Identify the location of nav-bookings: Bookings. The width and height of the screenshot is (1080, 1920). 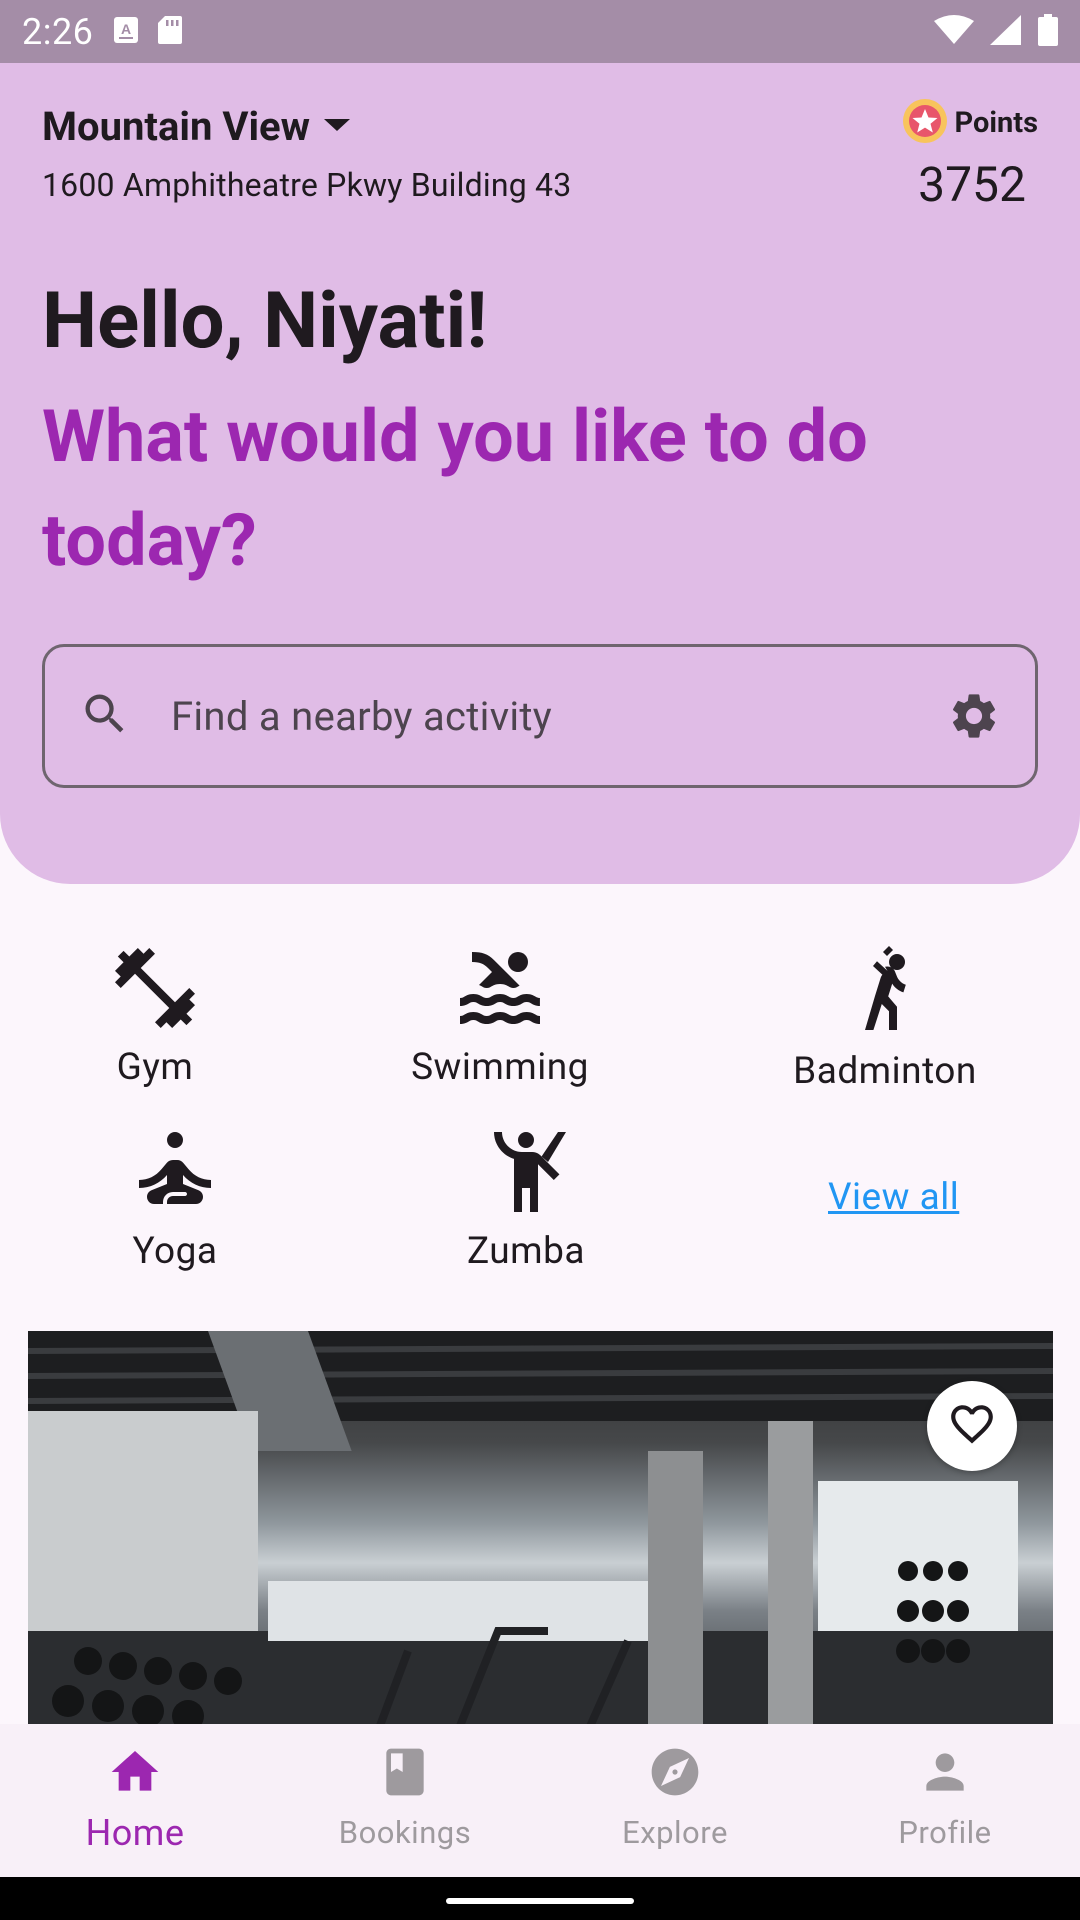
(405, 1800).